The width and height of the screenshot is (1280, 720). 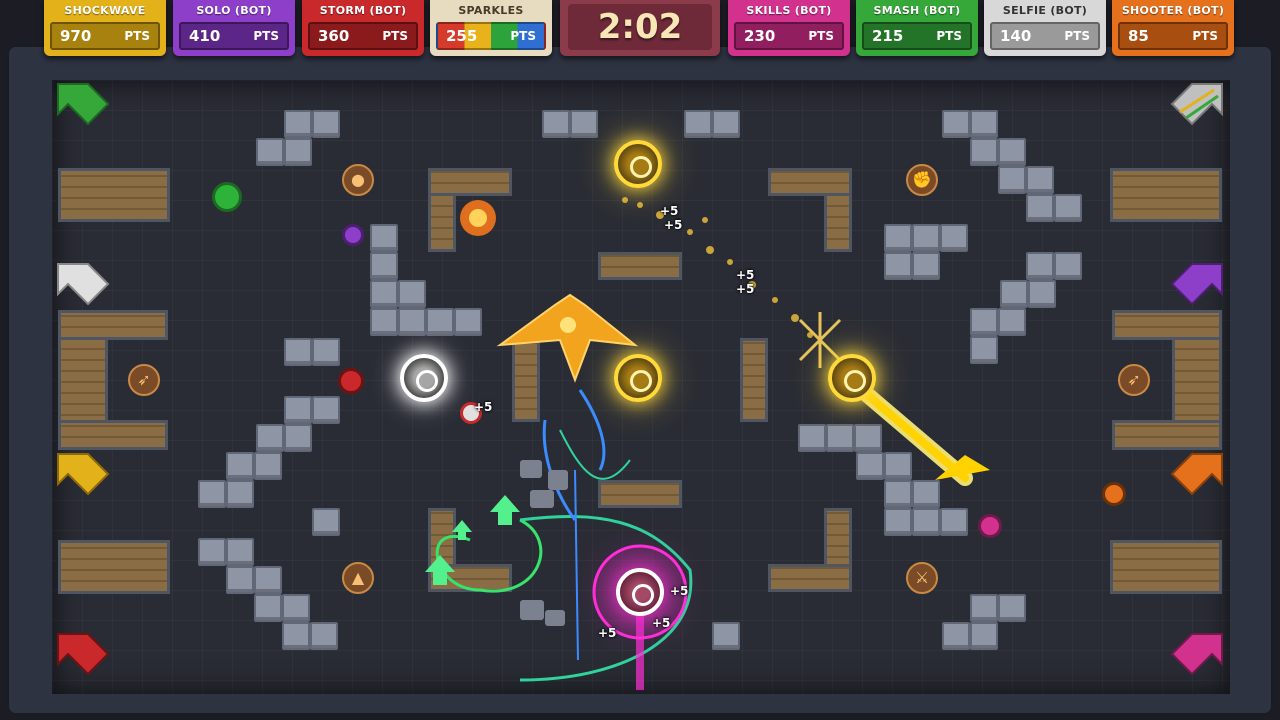 What do you see at coordinates (888, 36) in the screenshot?
I see `player-score: 215` at bounding box center [888, 36].